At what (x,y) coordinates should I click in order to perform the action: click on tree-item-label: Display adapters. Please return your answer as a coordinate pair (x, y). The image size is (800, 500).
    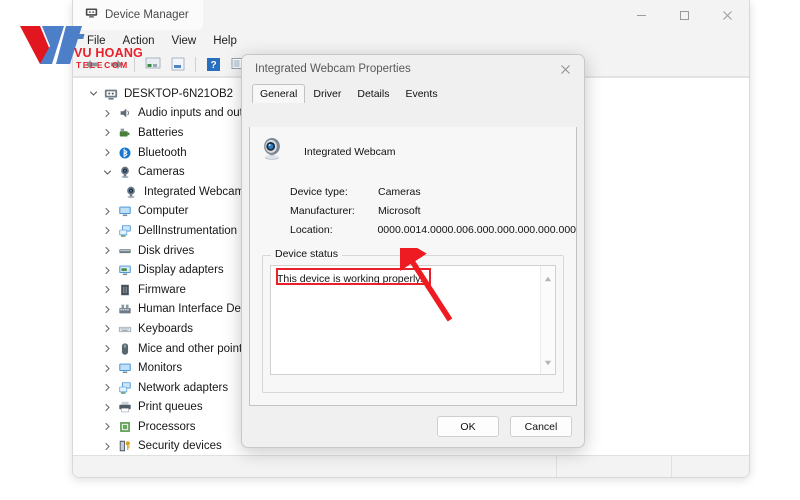
    Looking at the image, I should click on (181, 270).